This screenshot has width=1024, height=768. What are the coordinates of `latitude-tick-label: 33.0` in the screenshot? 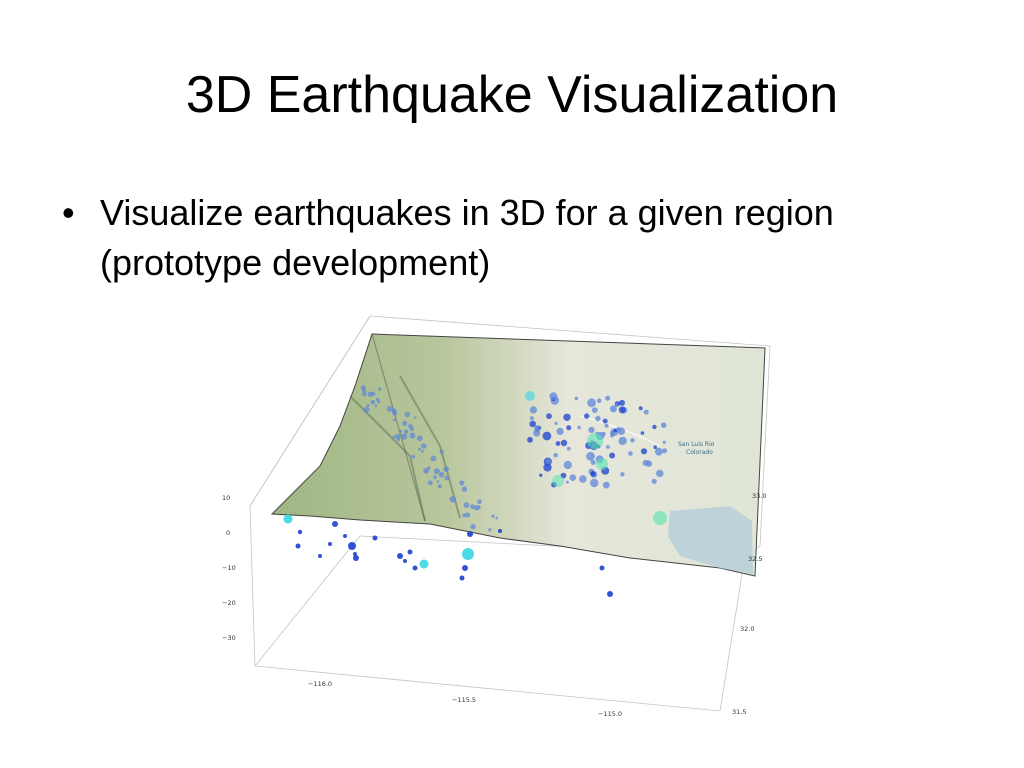 It's located at (759, 496).